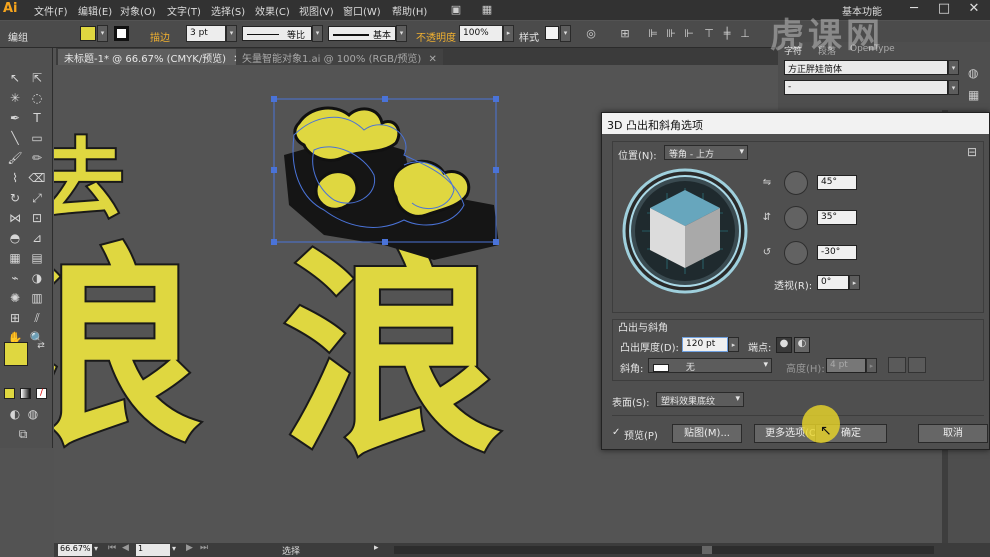  Describe the element at coordinates (37, 158) in the screenshot. I see `pencil-tool-icon: ✏` at that location.